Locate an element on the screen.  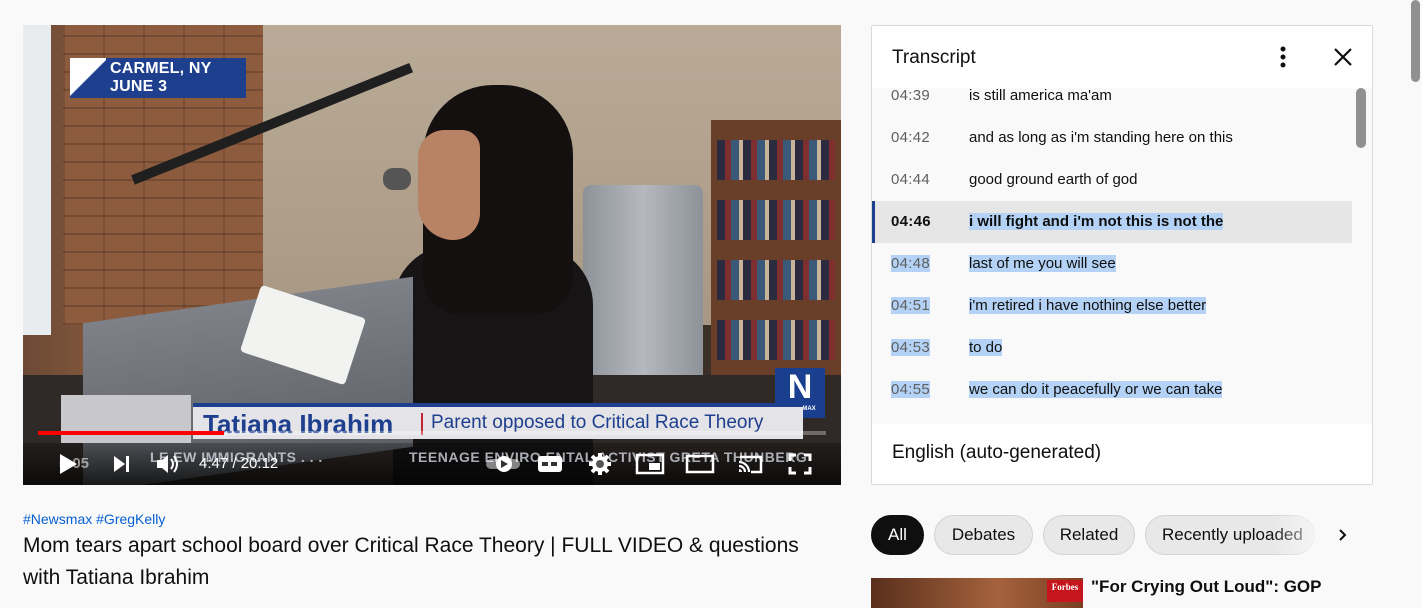
chip-debates: Debates is located at coordinates (983, 535).